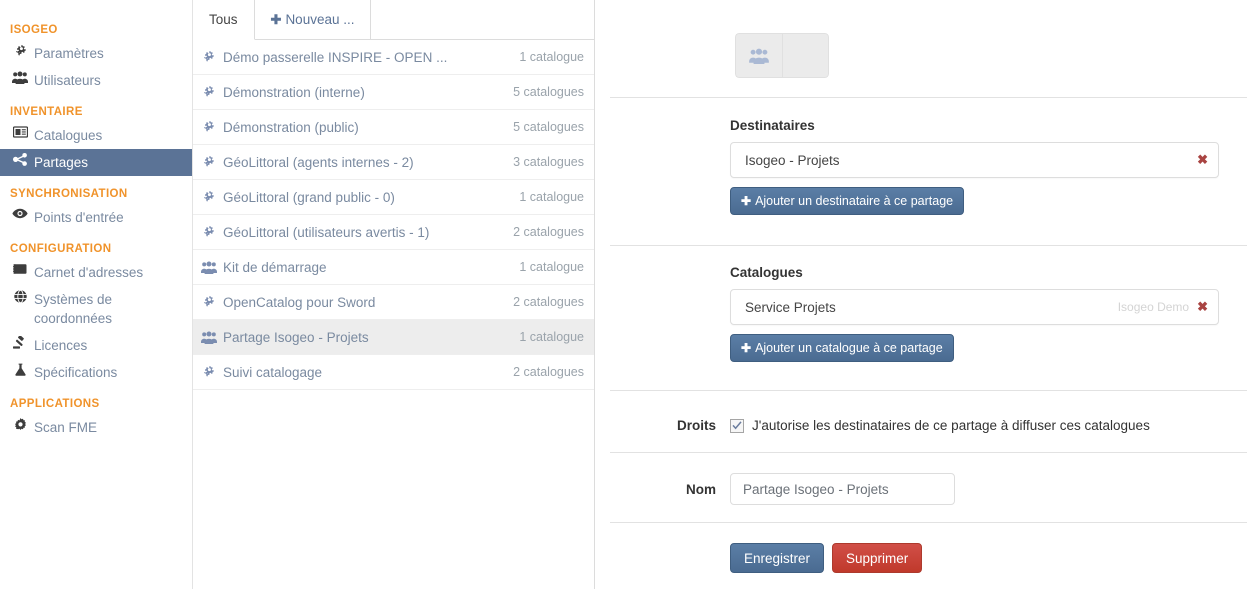 Image resolution: width=1247 pixels, height=589 pixels. Describe the element at coordinates (79, 217) in the screenshot. I see `sidebar-item-label: Points d'entrée` at that location.